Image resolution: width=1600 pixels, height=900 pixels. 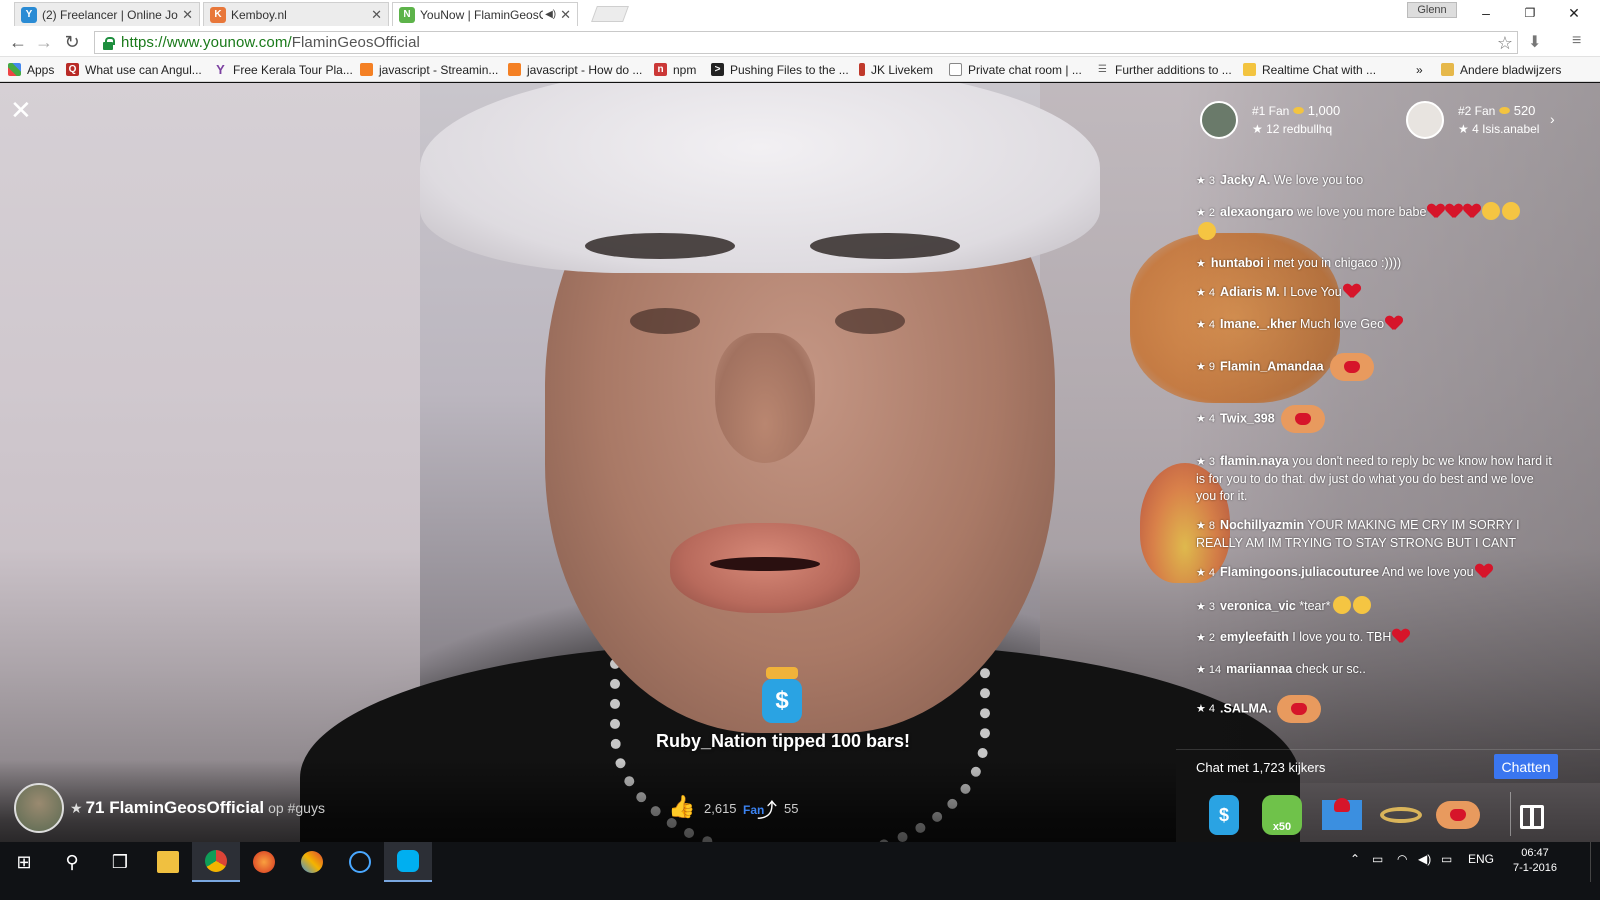 I want to click on chat-message: ★ huntaboi i met you in chigaco :)))), so click(x=1299, y=263).